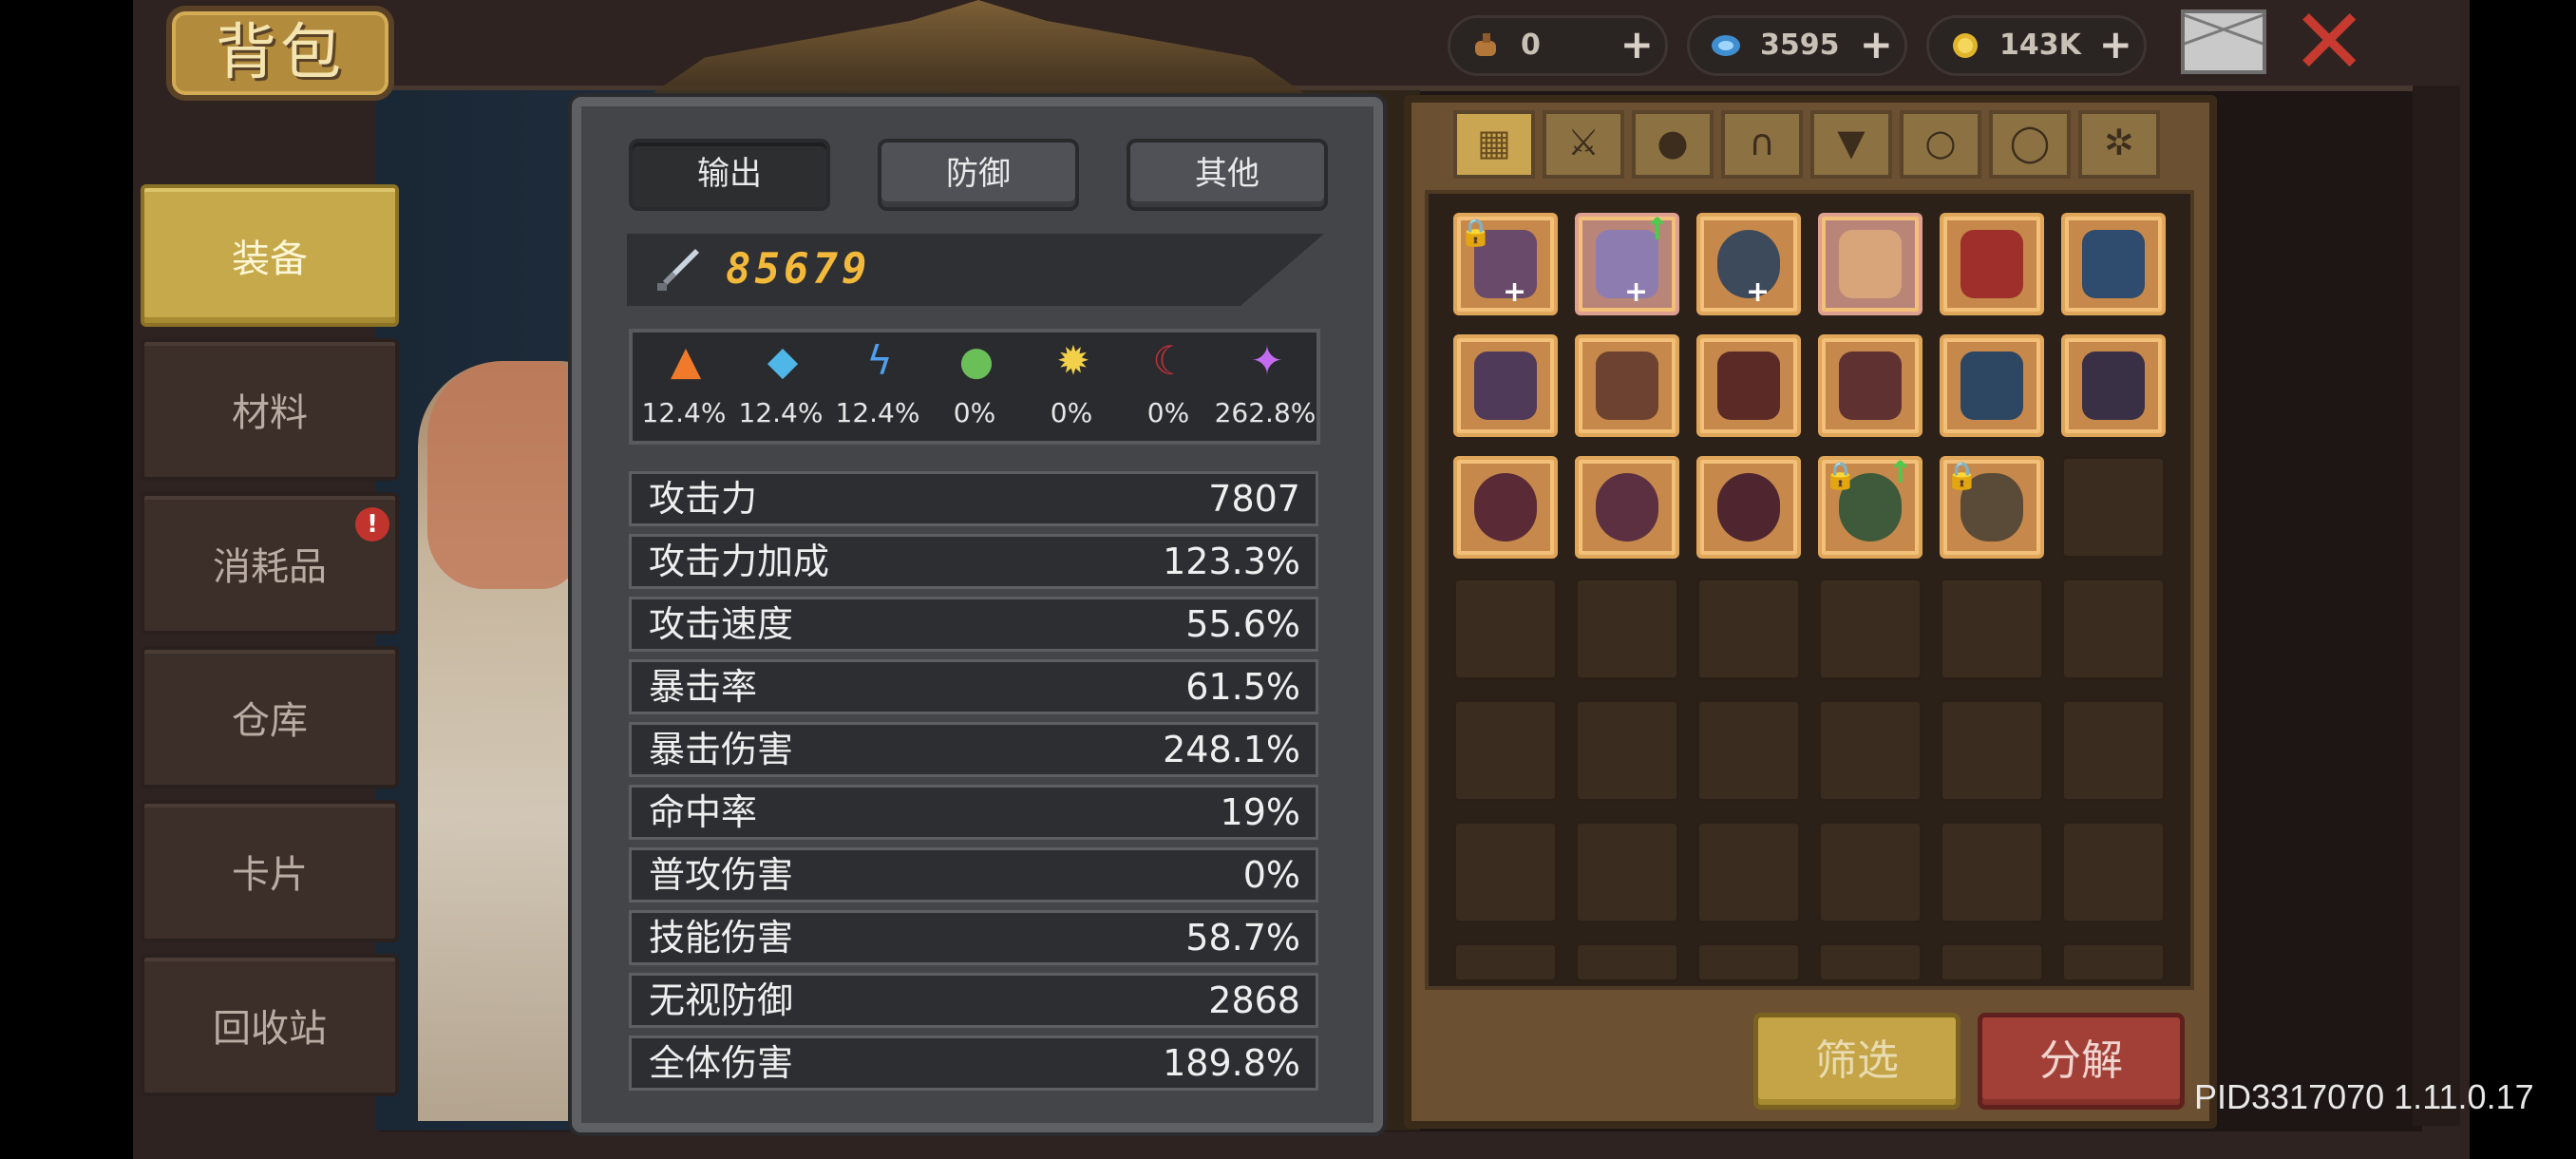 Image resolution: width=2576 pixels, height=1159 pixels. Describe the element at coordinates (270, 409) in the screenshot. I see `nav-materials: 材料` at that location.